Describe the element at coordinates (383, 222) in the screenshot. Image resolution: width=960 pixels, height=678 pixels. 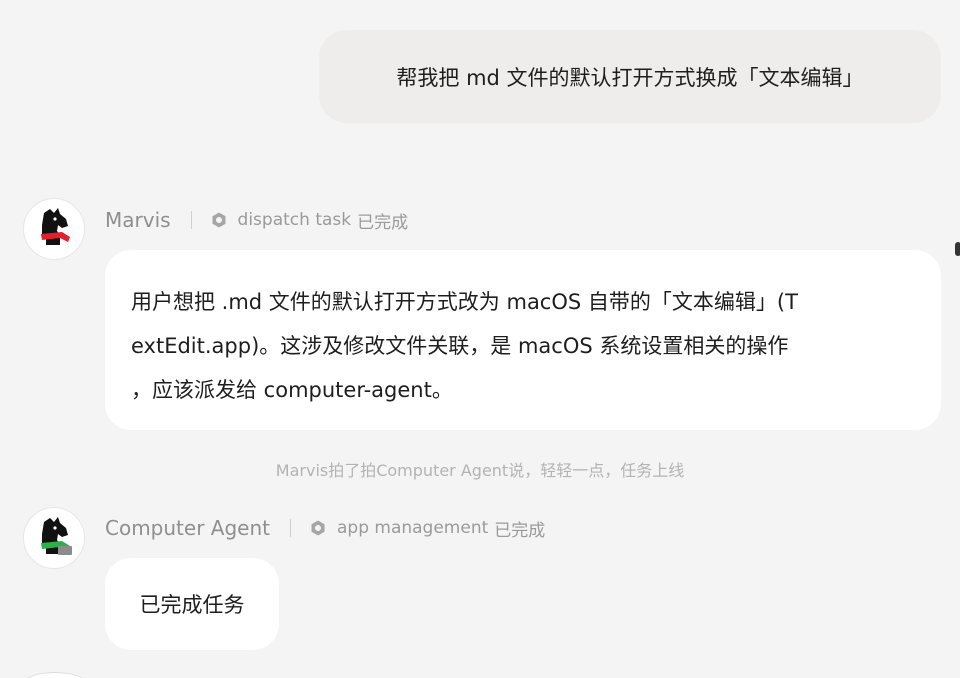
I see `marvis-task-status: 已完成` at that location.